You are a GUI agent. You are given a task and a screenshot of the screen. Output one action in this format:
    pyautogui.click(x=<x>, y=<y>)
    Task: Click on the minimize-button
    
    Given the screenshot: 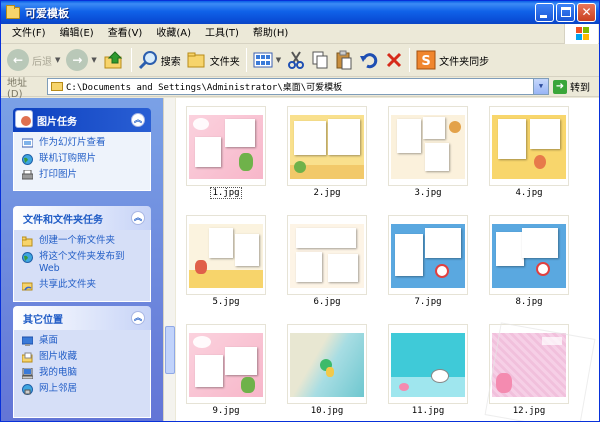 What is the action you would take?
    pyautogui.click(x=544, y=12)
    